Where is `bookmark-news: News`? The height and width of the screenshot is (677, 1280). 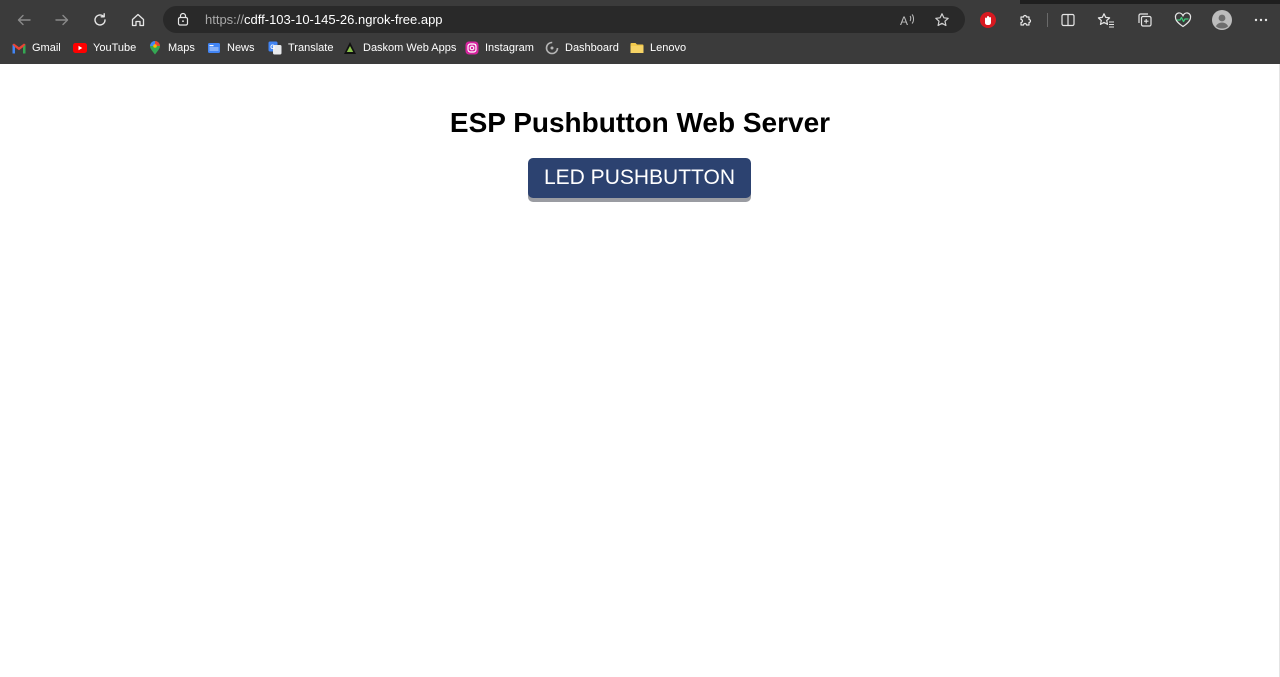 bookmark-news: News is located at coordinates (231, 48).